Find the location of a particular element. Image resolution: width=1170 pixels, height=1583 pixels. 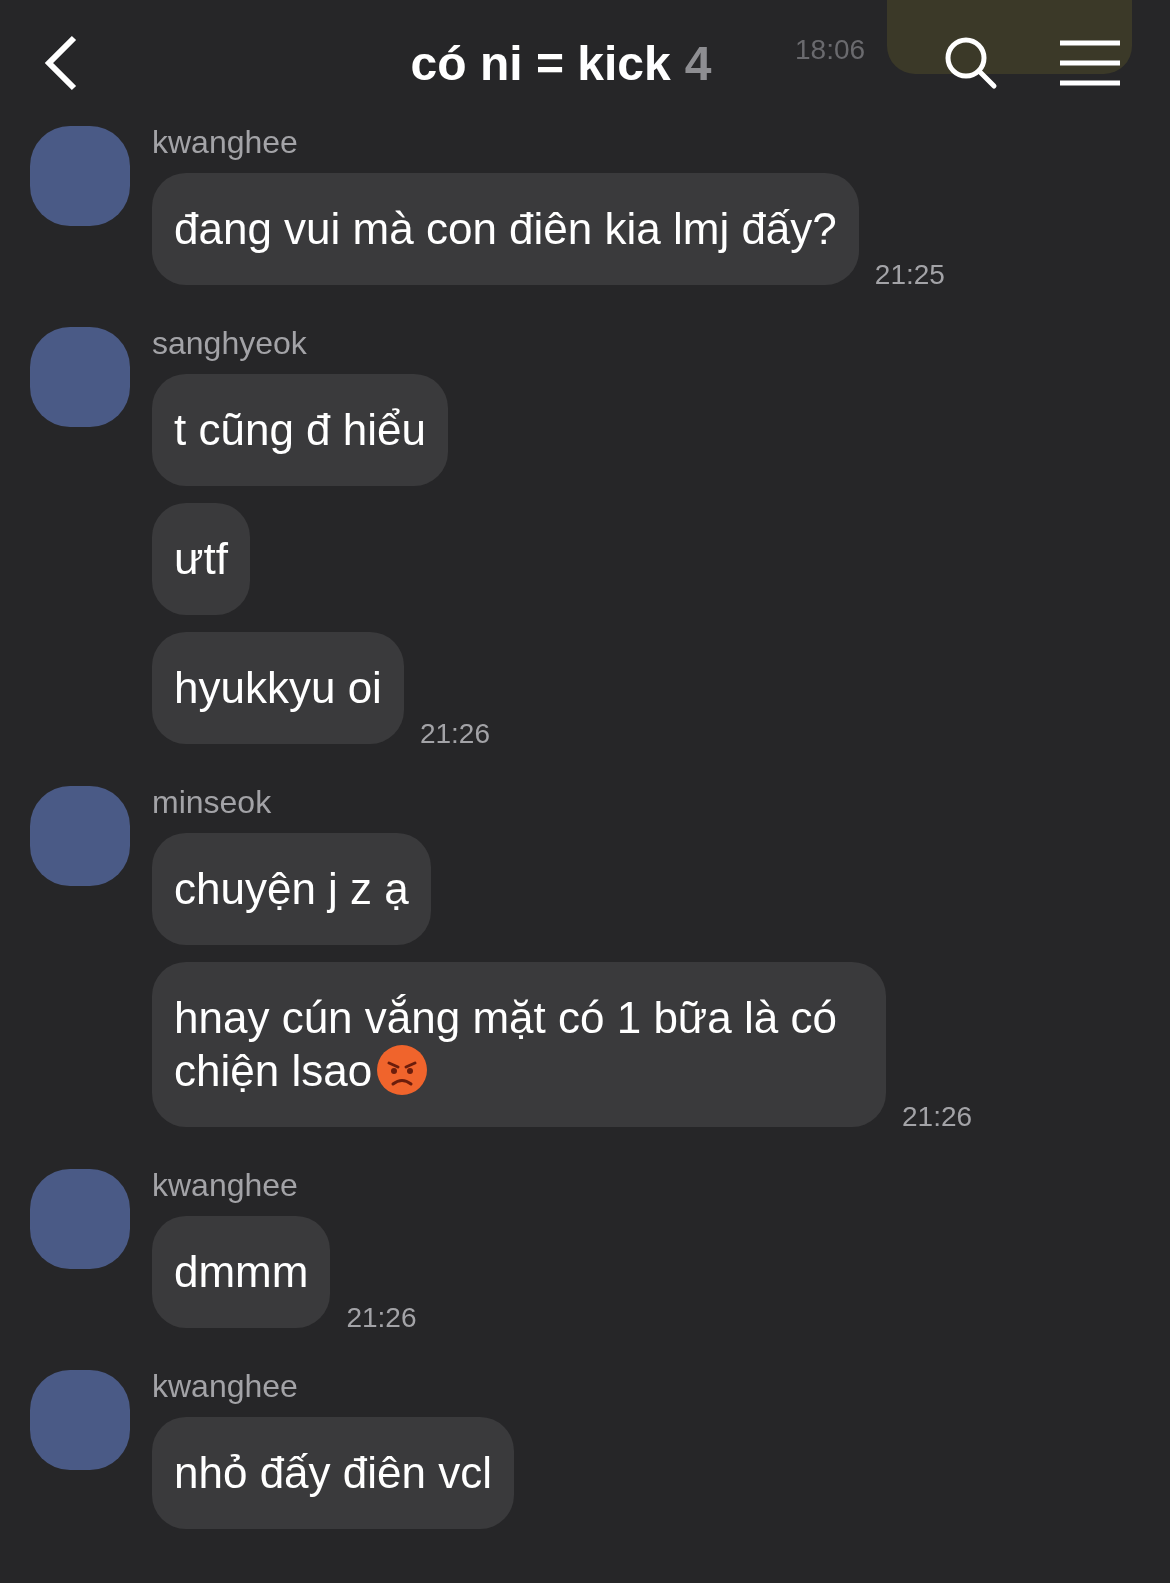

message-bubble: t cũng đ hiểu is located at coordinates (300, 430).